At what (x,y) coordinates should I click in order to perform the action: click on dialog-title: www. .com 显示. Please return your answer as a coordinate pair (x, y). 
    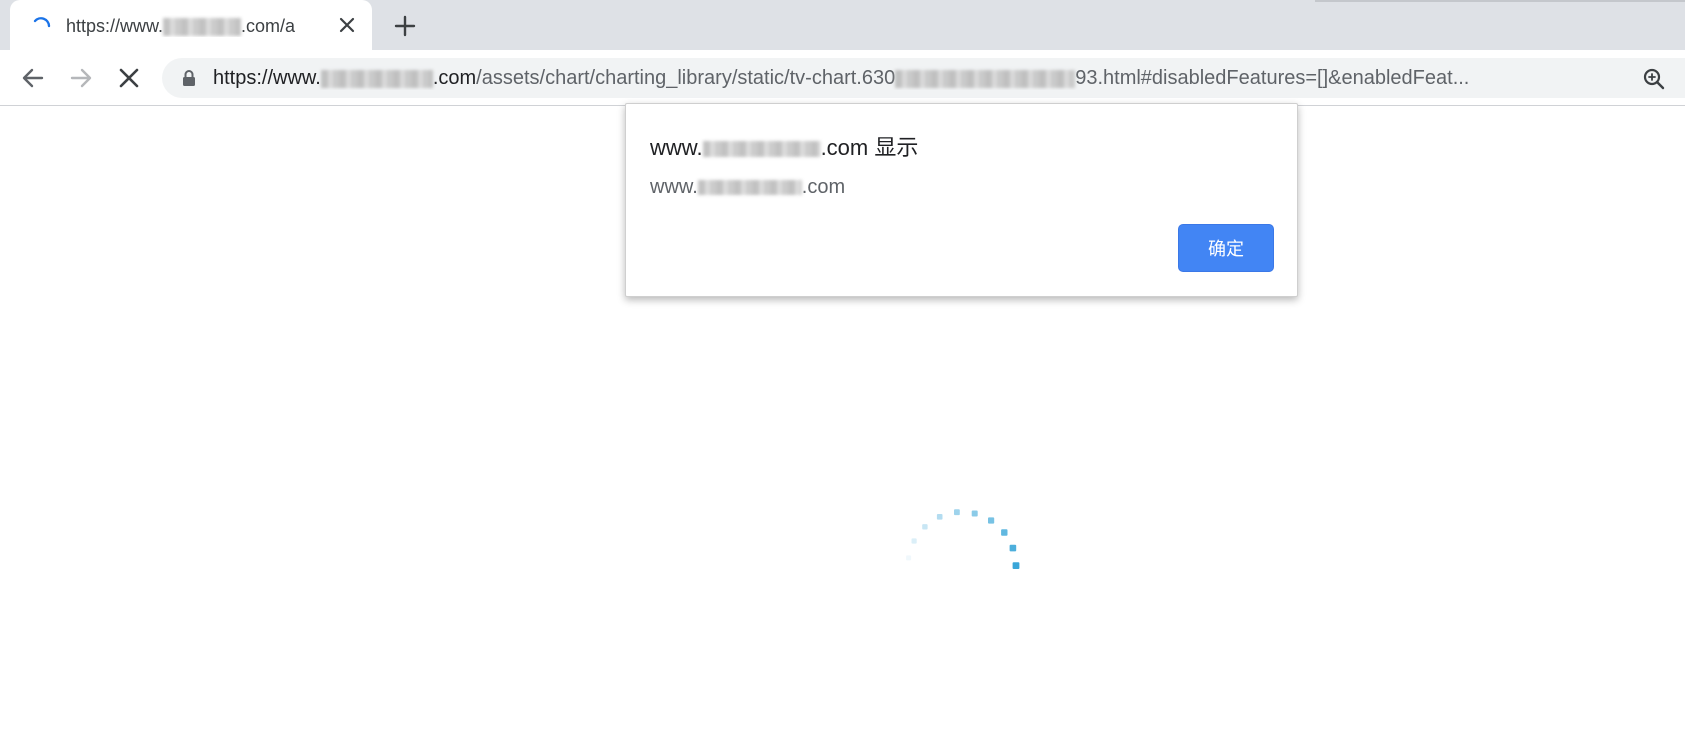
    Looking at the image, I should click on (784, 147).